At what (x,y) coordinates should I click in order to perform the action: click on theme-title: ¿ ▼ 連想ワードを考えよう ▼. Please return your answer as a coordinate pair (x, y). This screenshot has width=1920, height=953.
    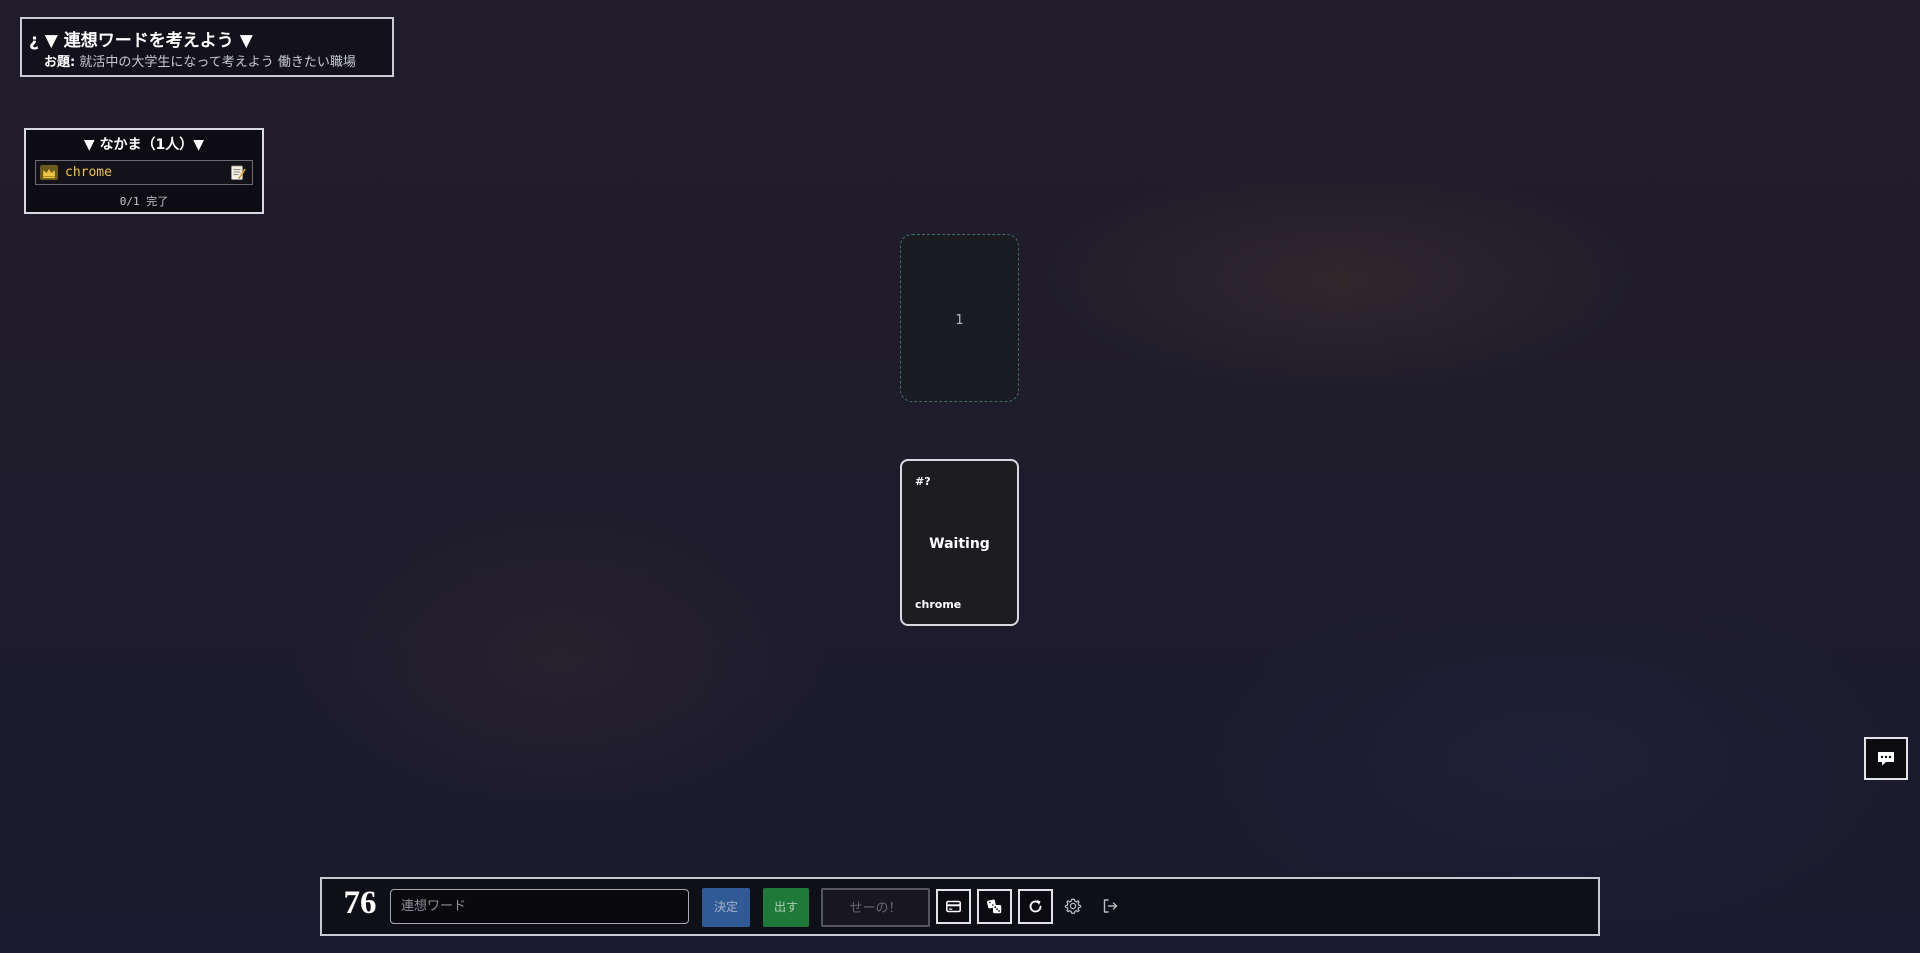
    Looking at the image, I should click on (141, 38).